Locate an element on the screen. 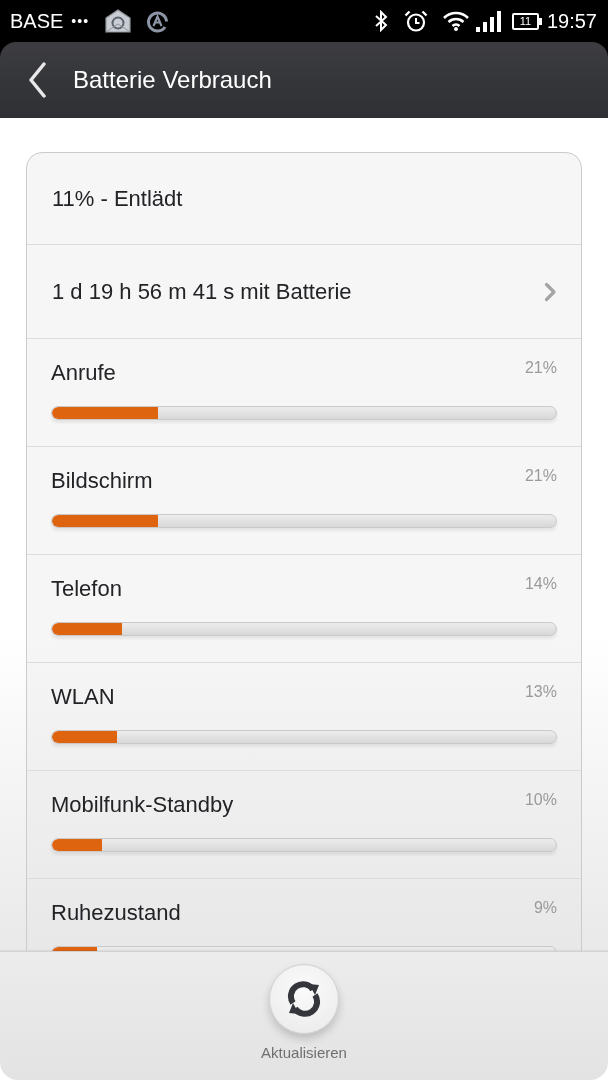  usage-label: Telefon is located at coordinates (86, 589).